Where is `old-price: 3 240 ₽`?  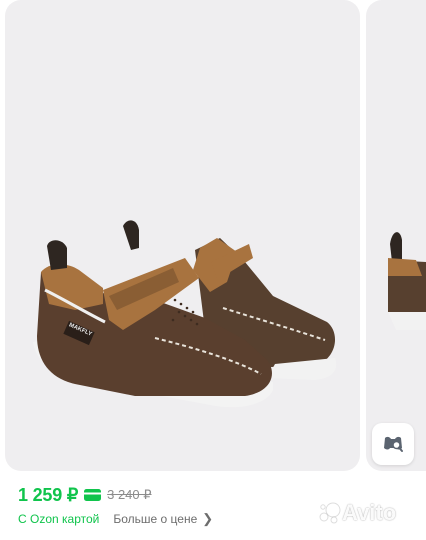 old-price: 3 240 ₽ is located at coordinates (129, 494).